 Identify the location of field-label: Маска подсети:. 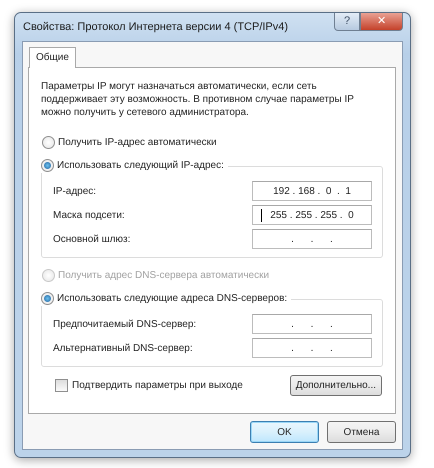
(89, 215).